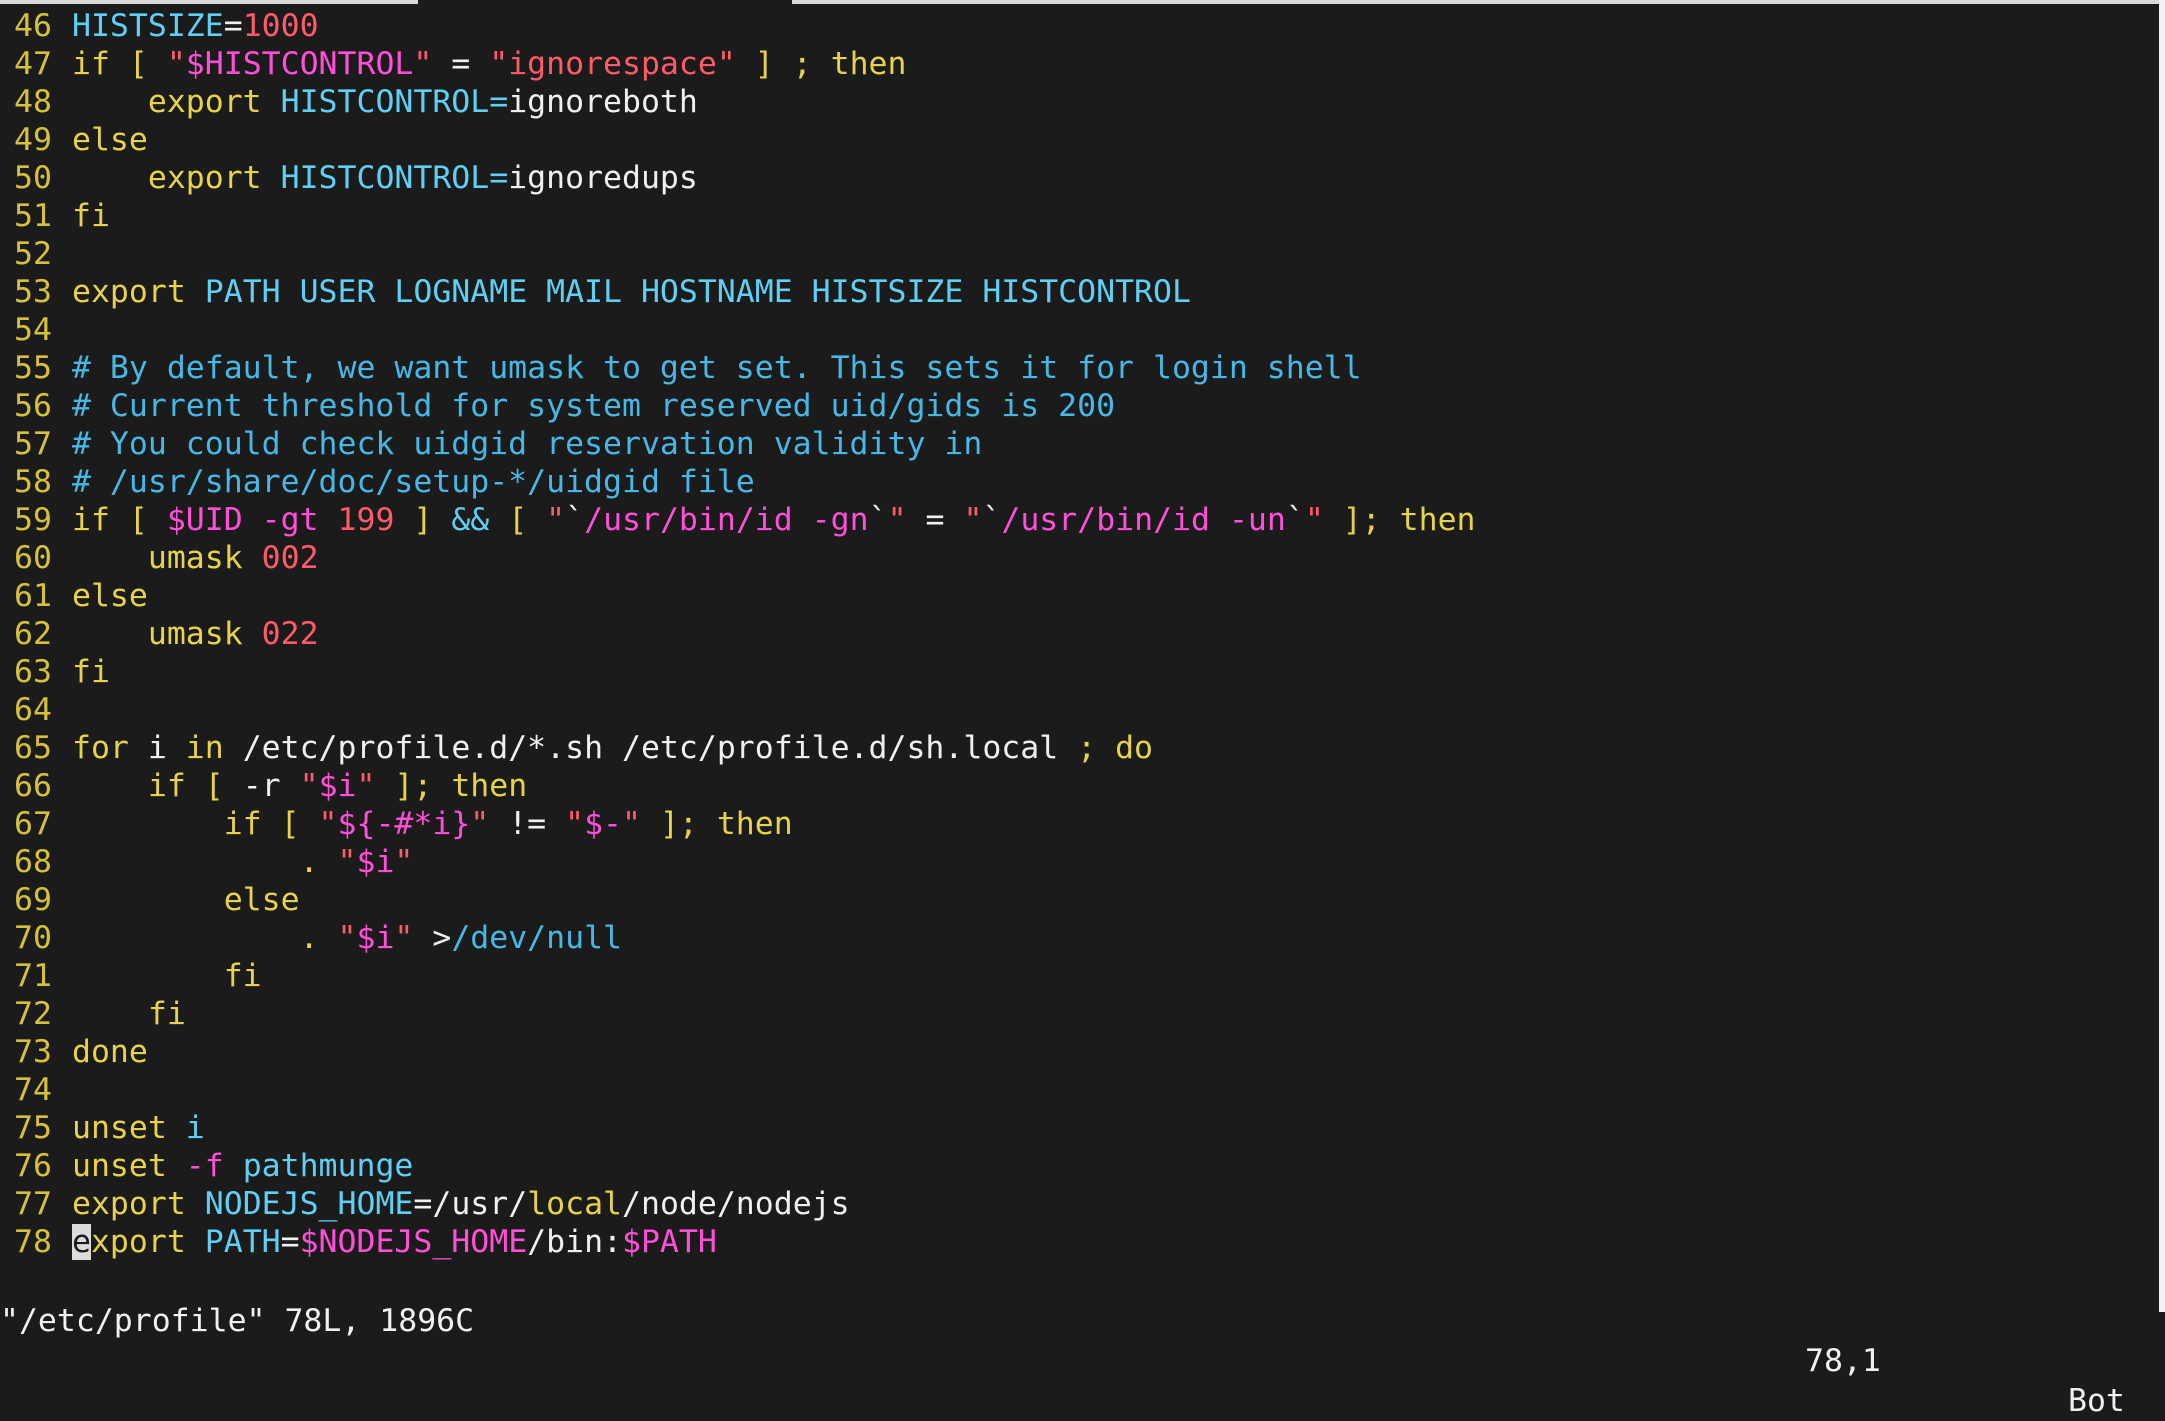 The image size is (2165, 1421). I want to click on syntax-token: ignoredups, so click(603, 178).